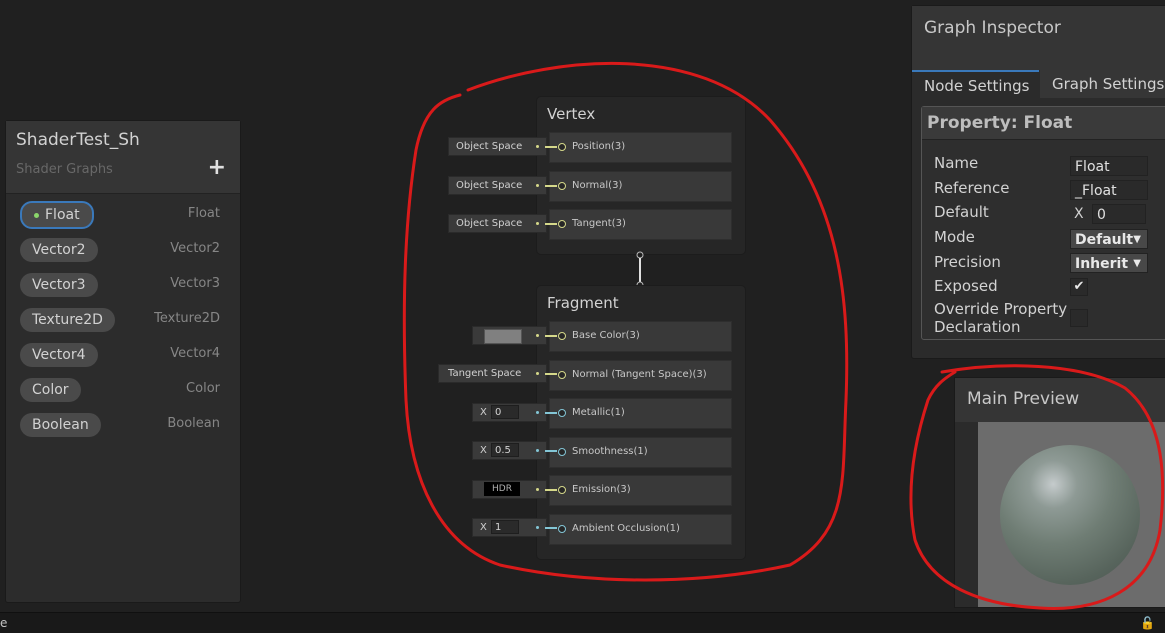  Describe the element at coordinates (977, 327) in the screenshot. I see `override-label-line2: Declaration` at that location.